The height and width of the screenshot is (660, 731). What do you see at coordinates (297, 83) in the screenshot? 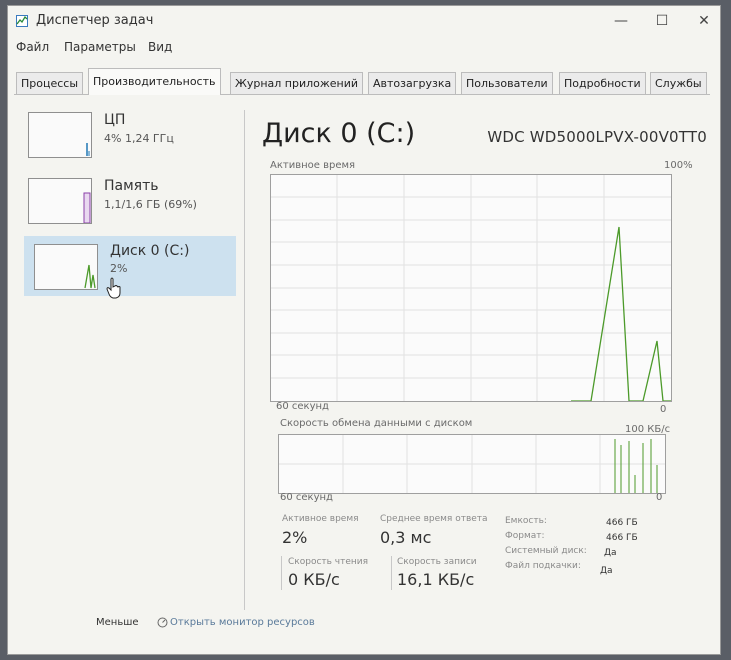
I see `tab-app-history: Журнал приложений` at bounding box center [297, 83].